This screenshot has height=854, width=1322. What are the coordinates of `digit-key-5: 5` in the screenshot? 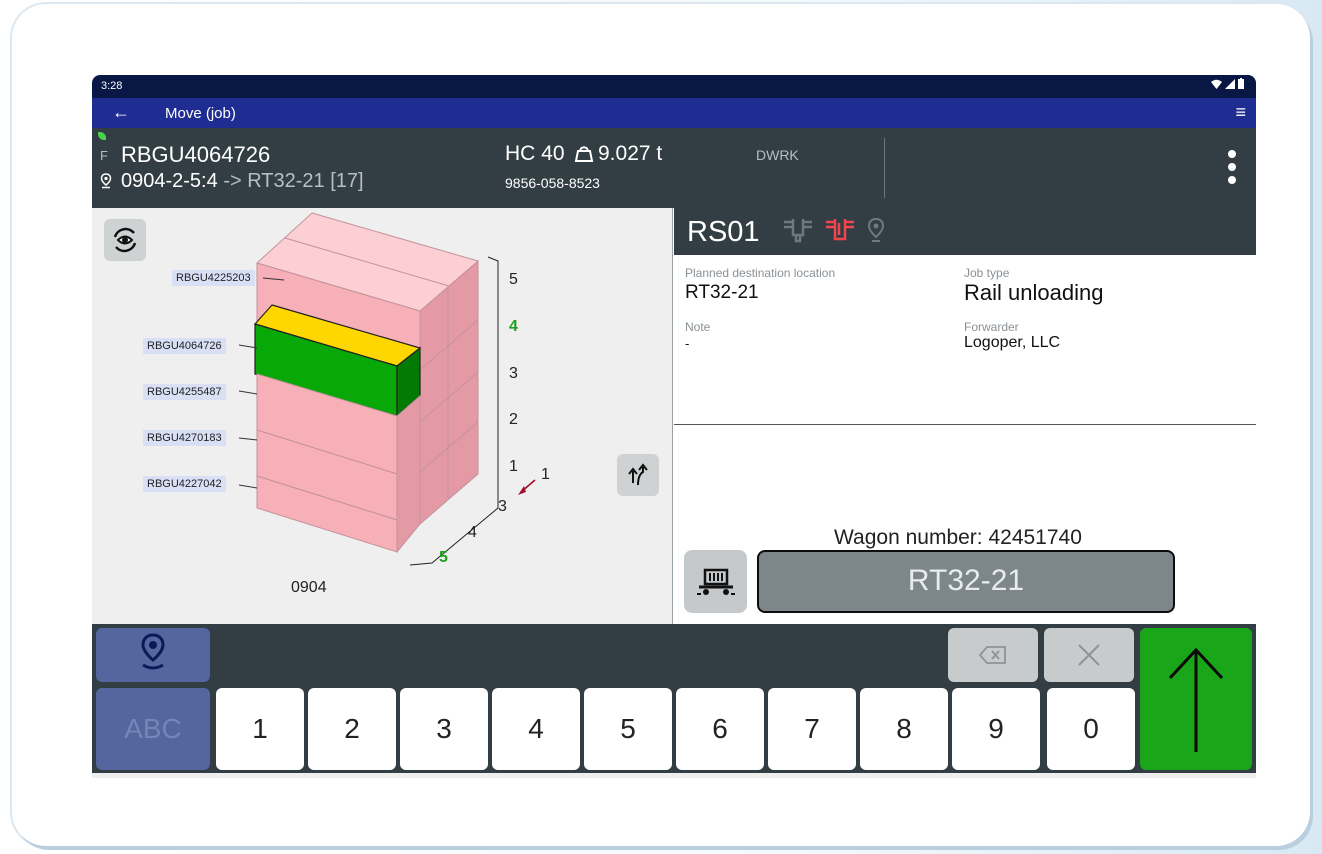 It's located at (628, 729).